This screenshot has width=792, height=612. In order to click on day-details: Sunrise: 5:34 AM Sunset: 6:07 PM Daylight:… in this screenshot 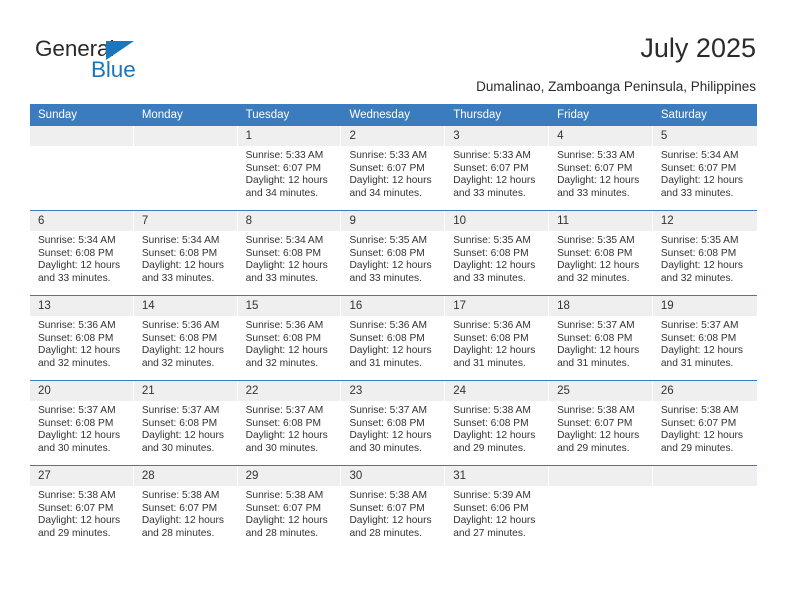, I will do `click(705, 173)`.